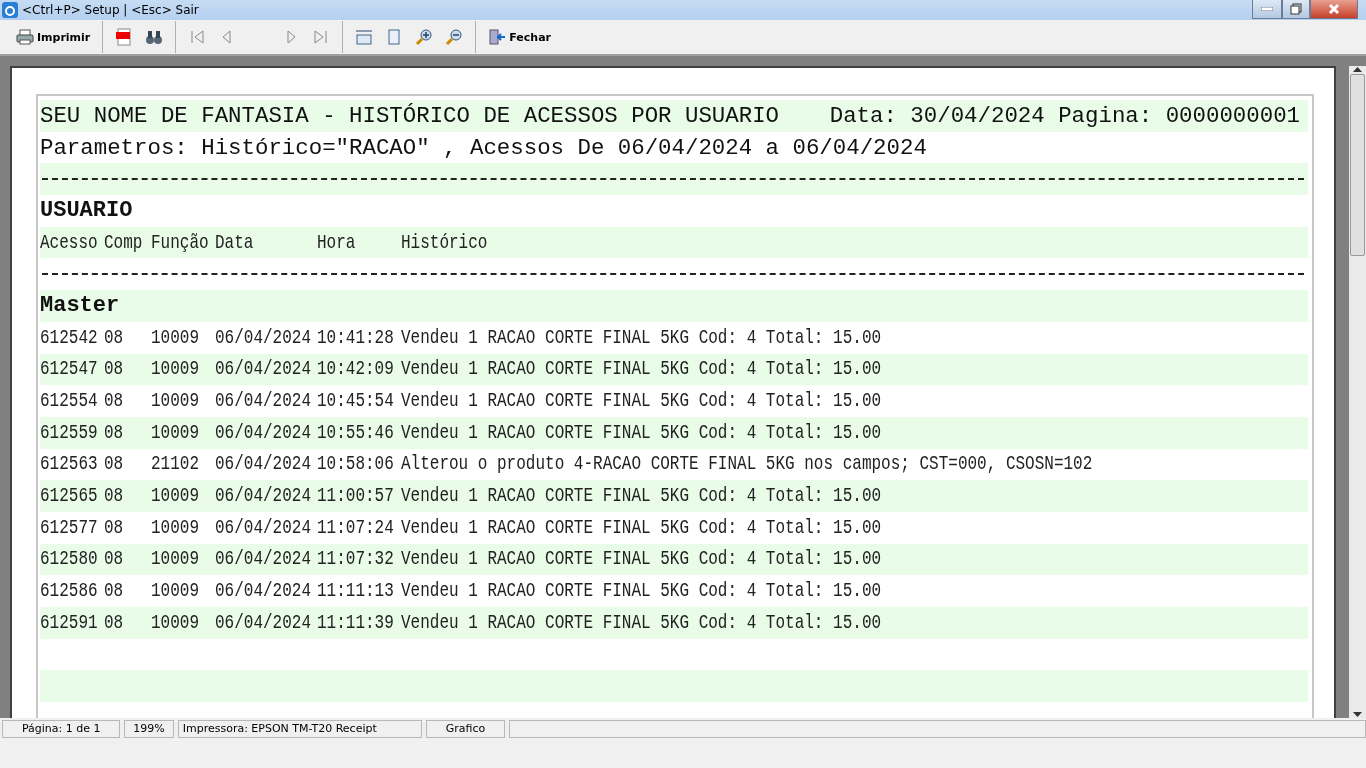 This screenshot has width=1366, height=768. What do you see at coordinates (424, 37) in the screenshot?
I see `zoom-in-icon` at bounding box center [424, 37].